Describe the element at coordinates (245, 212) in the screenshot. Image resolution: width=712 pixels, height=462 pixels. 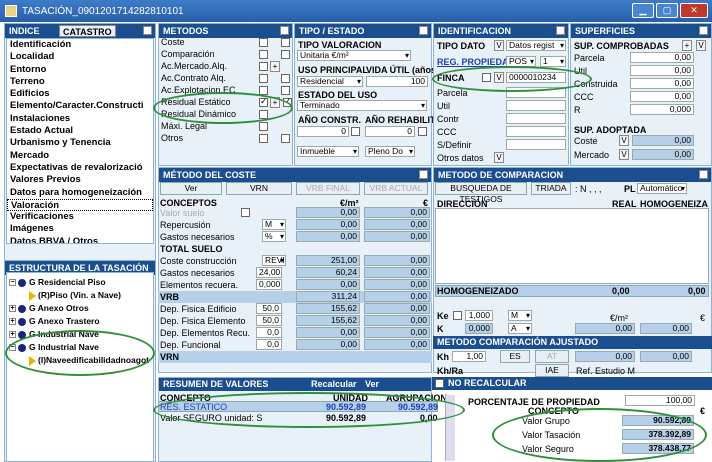
I see `valor-suelo-check` at that location.